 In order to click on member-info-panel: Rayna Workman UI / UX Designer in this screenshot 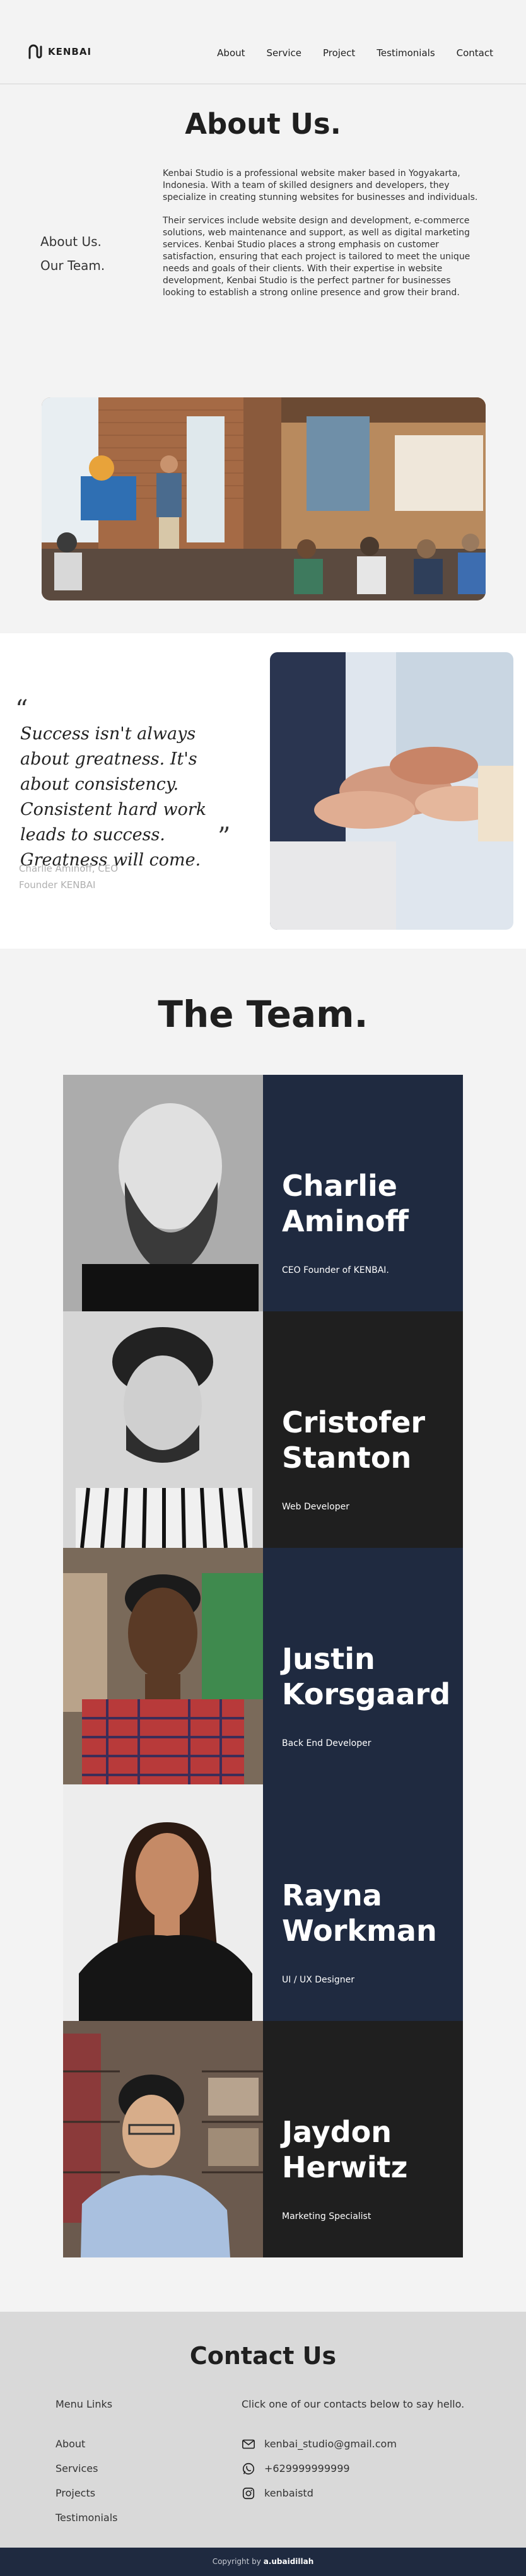, I will do `click(363, 1902)`.